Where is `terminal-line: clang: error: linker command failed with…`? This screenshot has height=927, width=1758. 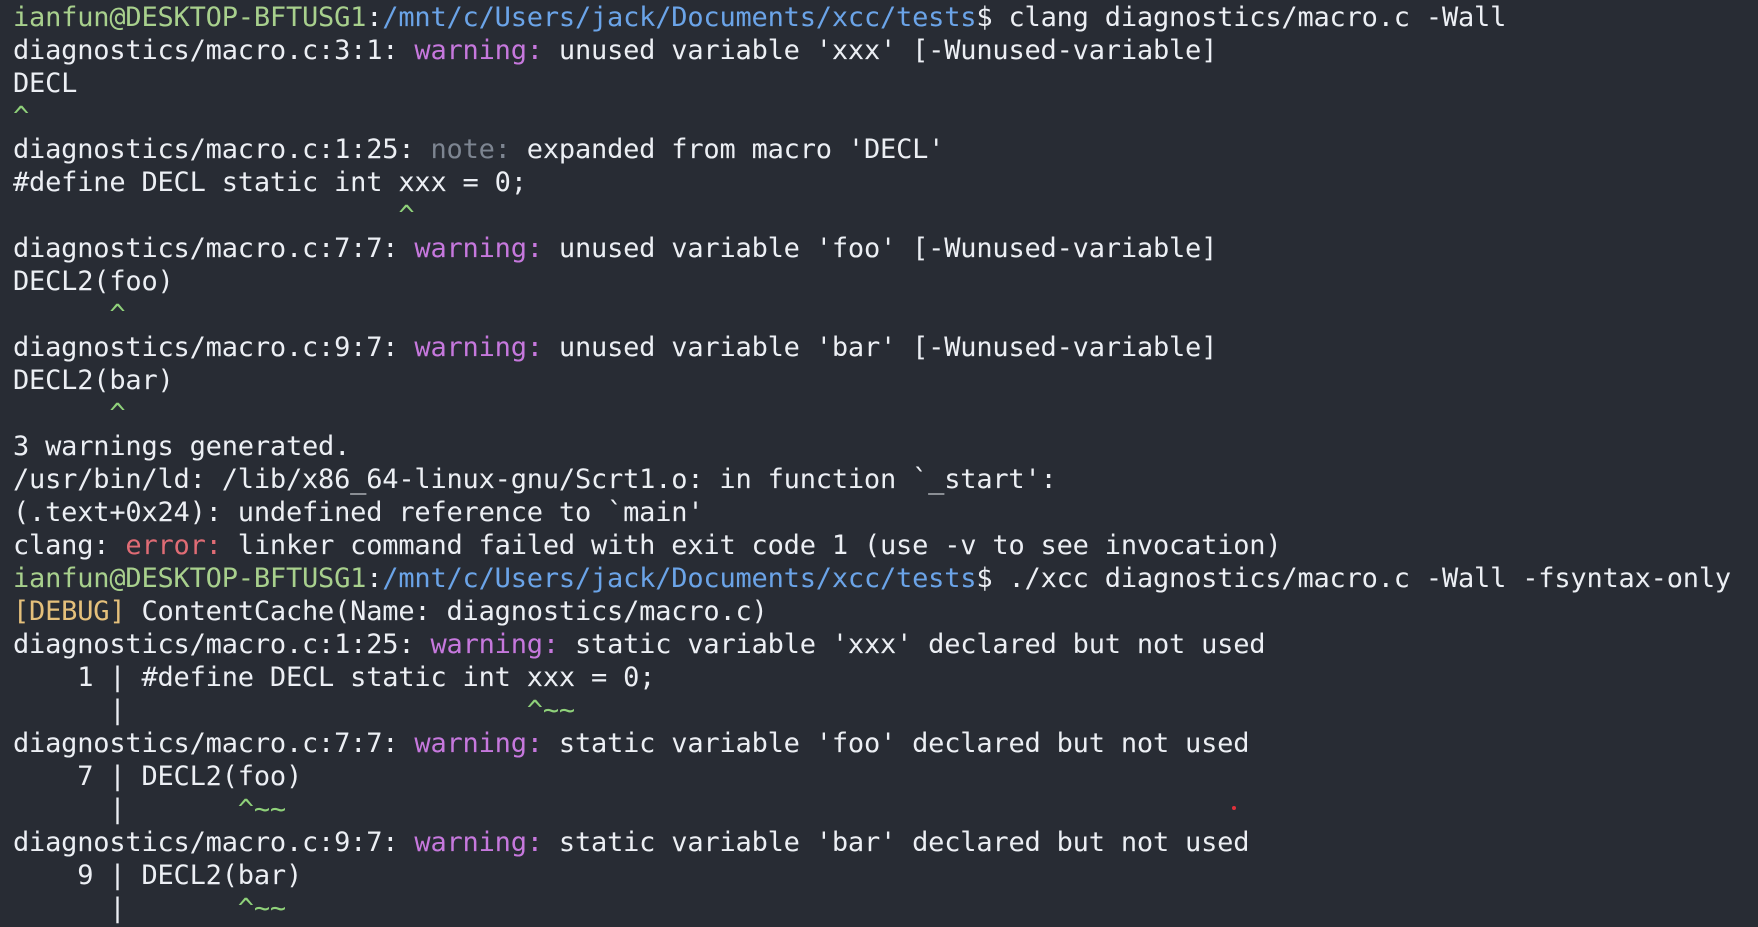 terminal-line: clang: error: linker command failed with… is located at coordinates (885, 545).